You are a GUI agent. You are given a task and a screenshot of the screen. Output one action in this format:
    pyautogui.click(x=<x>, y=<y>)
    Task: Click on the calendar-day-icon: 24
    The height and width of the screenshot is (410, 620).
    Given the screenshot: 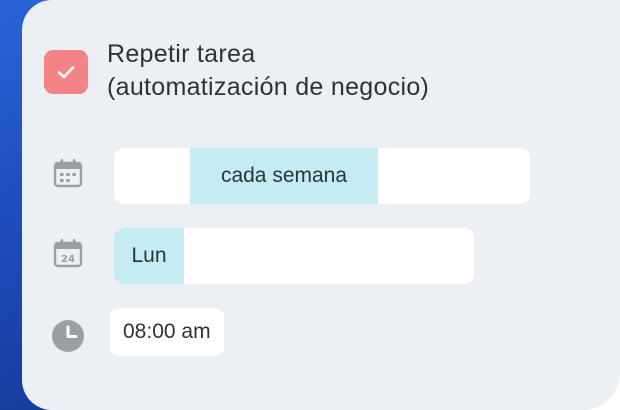 What is the action you would take?
    pyautogui.click(x=68, y=253)
    